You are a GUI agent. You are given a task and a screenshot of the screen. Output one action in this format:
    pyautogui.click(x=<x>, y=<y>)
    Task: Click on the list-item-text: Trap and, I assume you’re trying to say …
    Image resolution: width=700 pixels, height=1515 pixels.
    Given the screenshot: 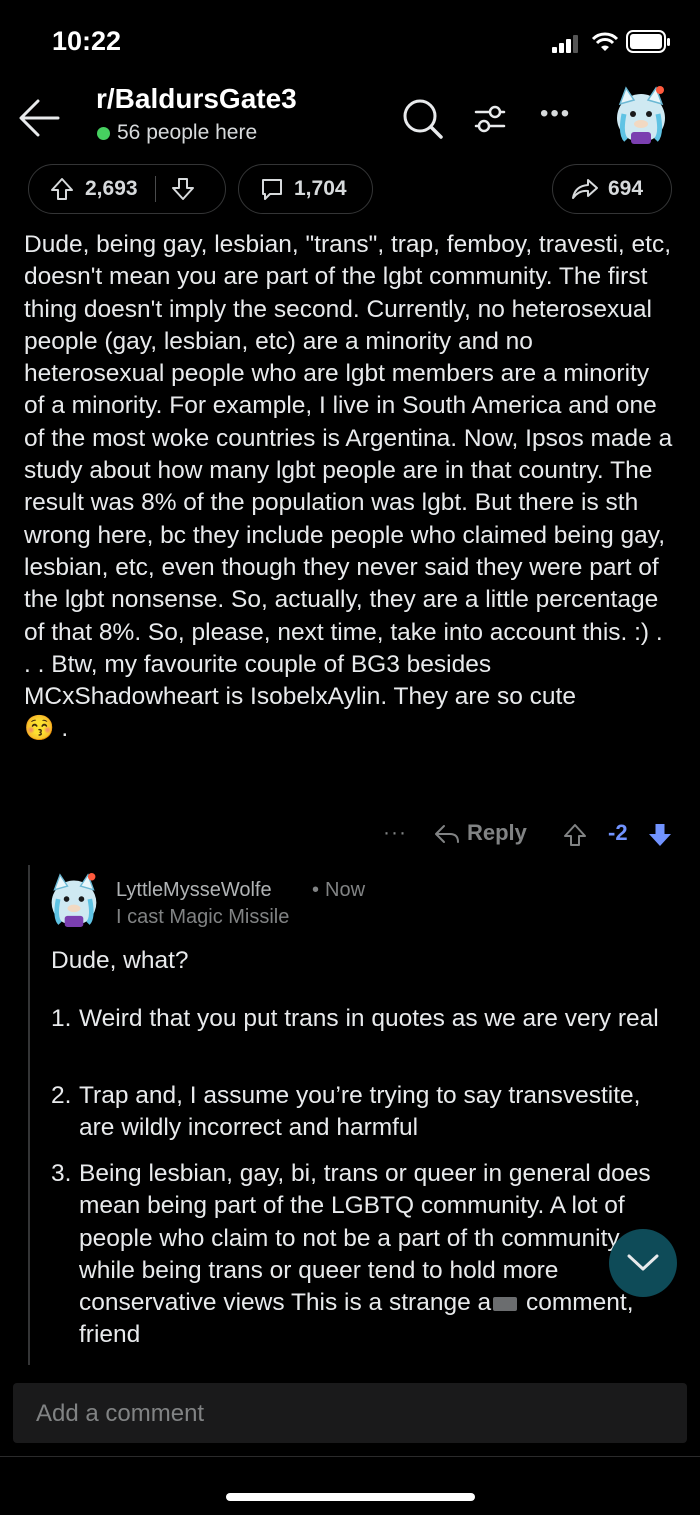 What is the action you would take?
    pyautogui.click(x=360, y=1112)
    